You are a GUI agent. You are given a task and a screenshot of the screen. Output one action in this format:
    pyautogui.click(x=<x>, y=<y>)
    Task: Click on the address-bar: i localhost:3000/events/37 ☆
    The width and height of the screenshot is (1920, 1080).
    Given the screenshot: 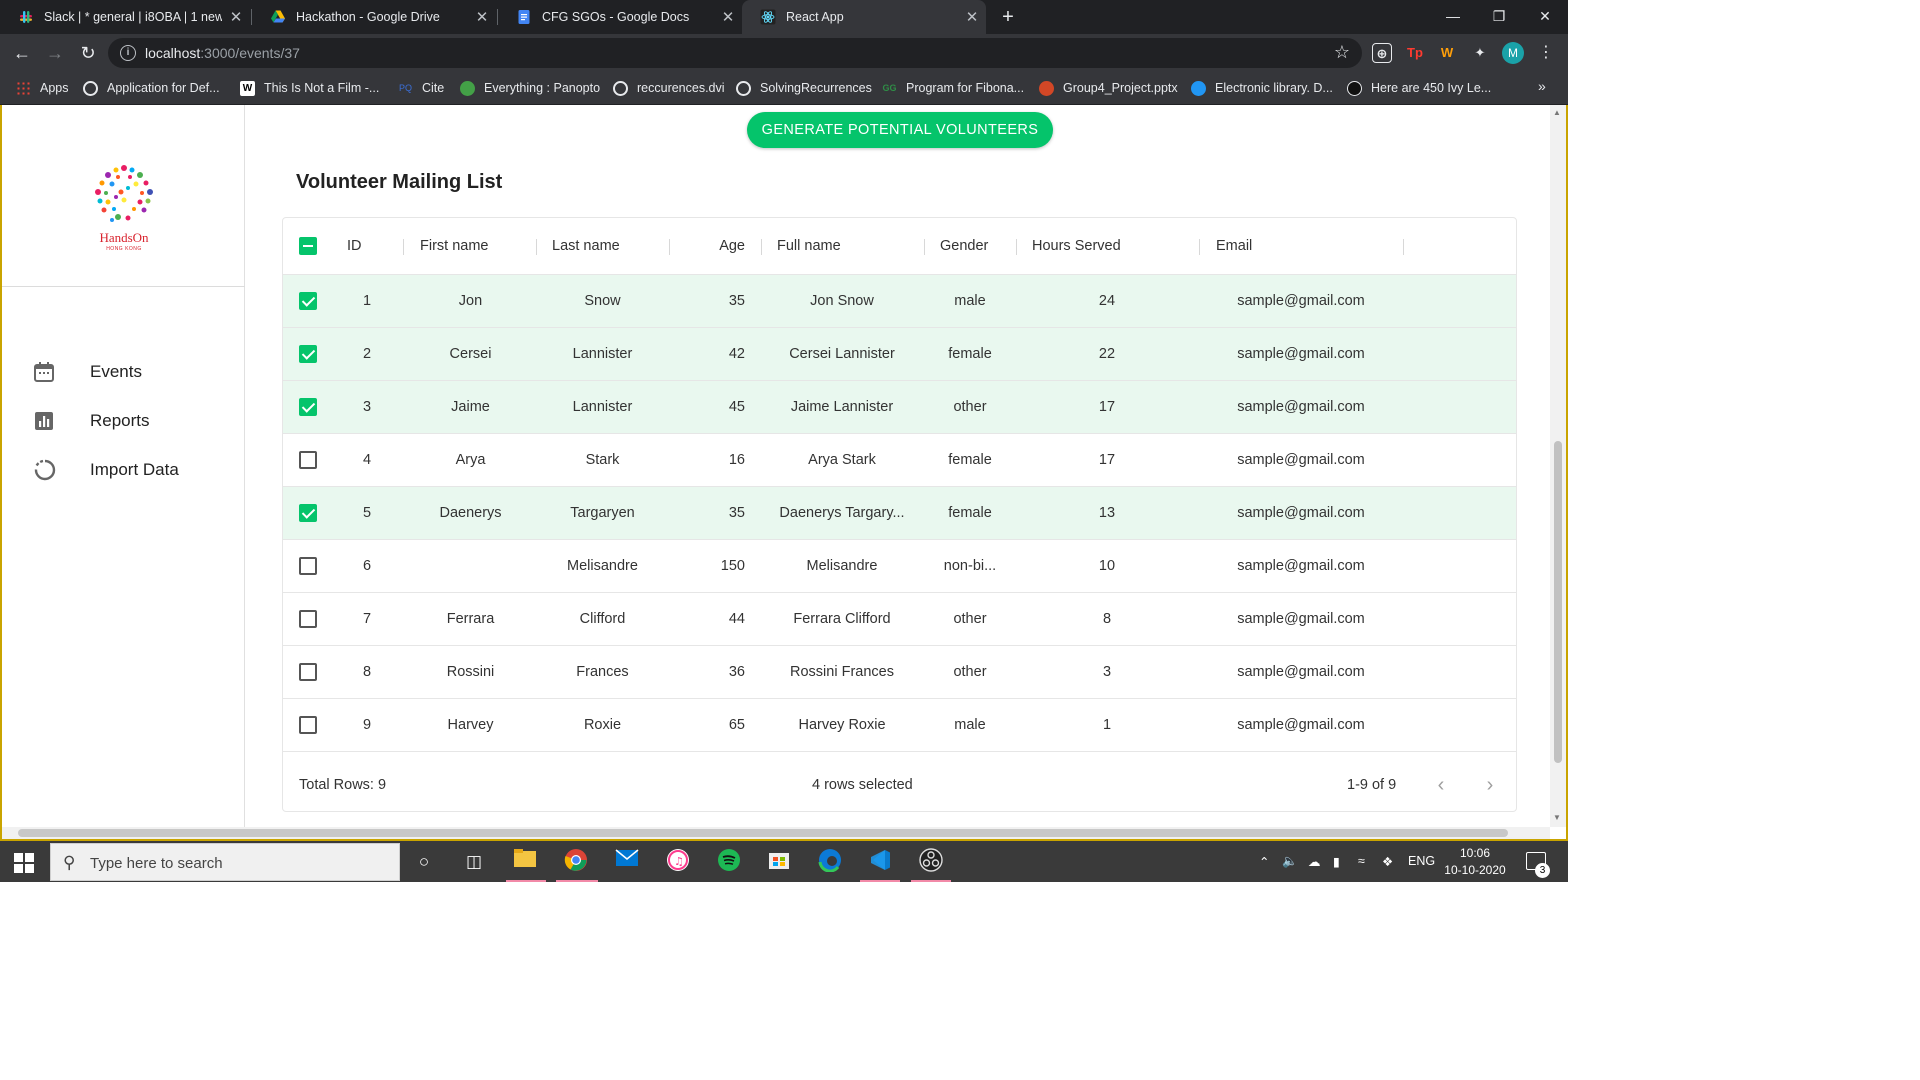 What is the action you would take?
    pyautogui.click(x=735, y=53)
    